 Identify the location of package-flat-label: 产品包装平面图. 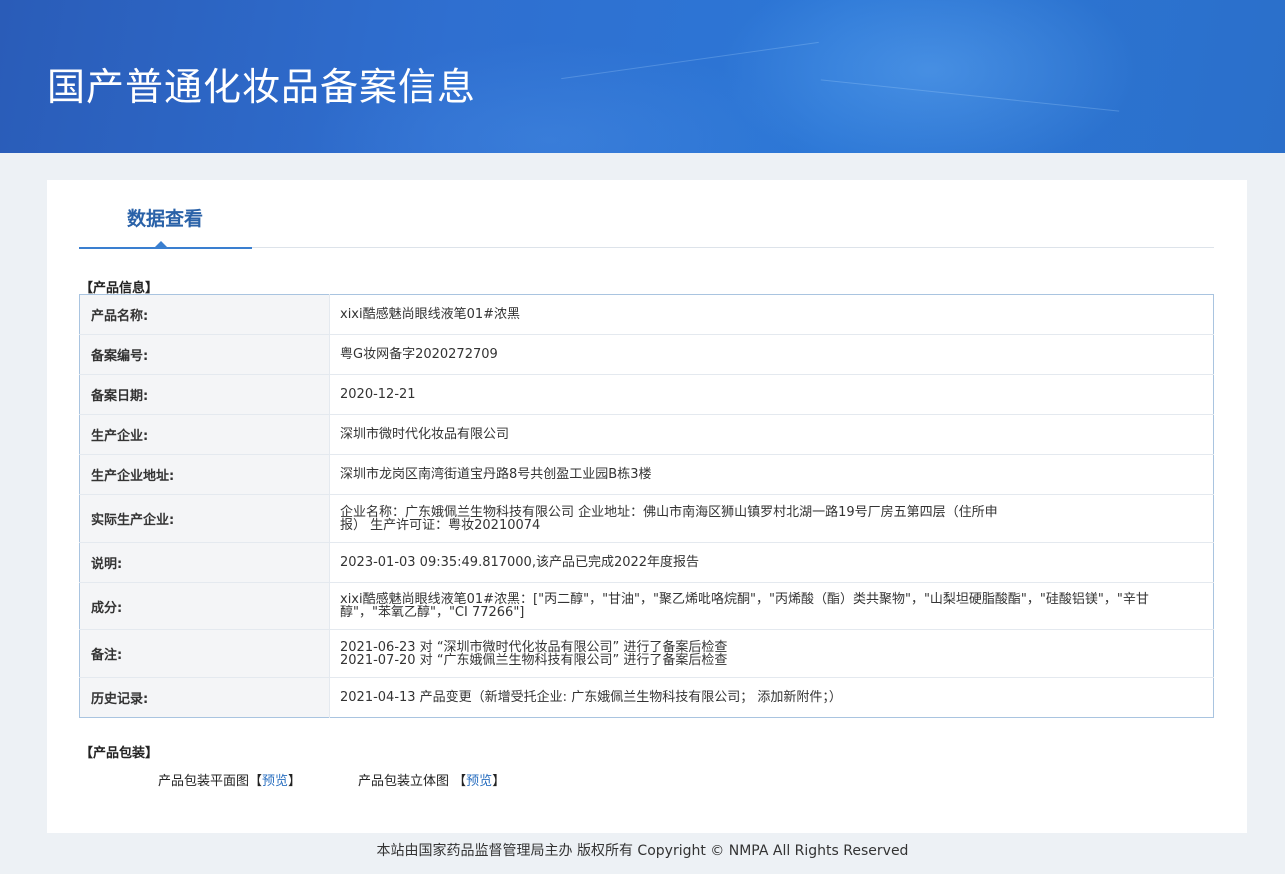
(204, 781).